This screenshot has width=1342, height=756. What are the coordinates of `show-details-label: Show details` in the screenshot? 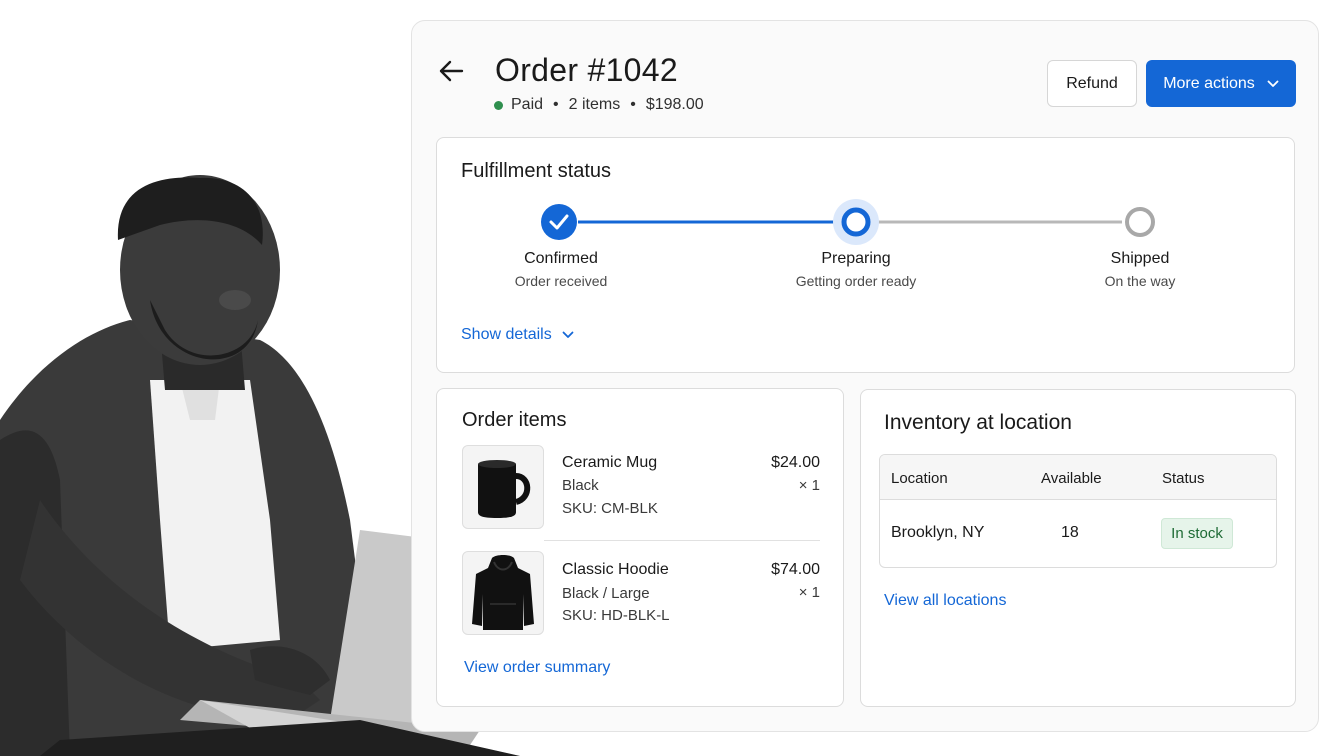 It's located at (506, 334).